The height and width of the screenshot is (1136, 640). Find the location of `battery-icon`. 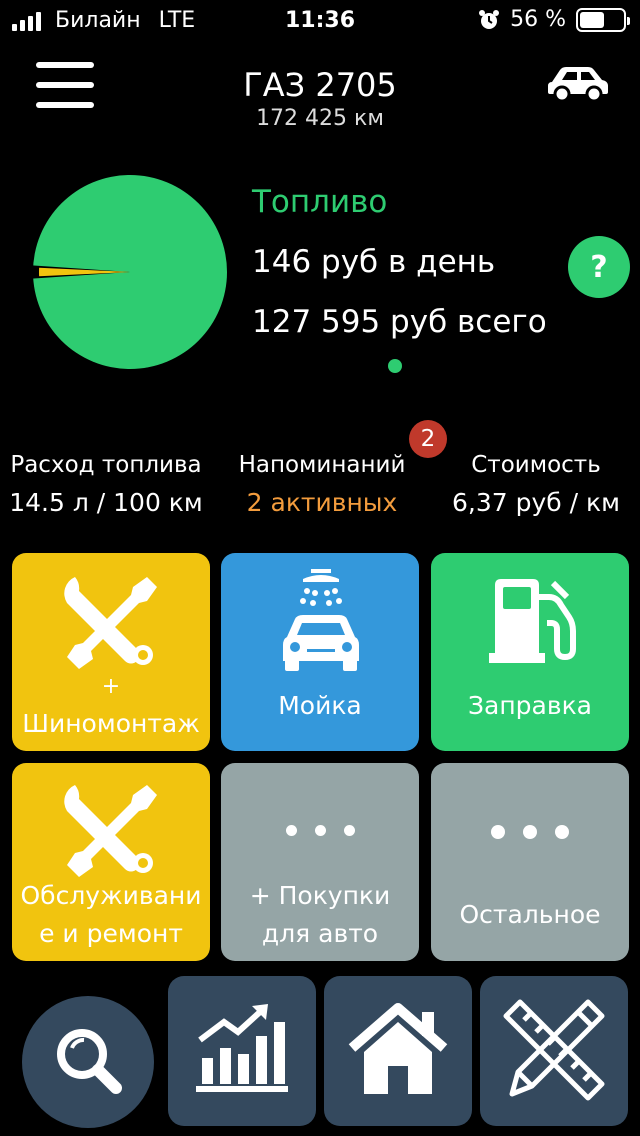

battery-icon is located at coordinates (603, 19).